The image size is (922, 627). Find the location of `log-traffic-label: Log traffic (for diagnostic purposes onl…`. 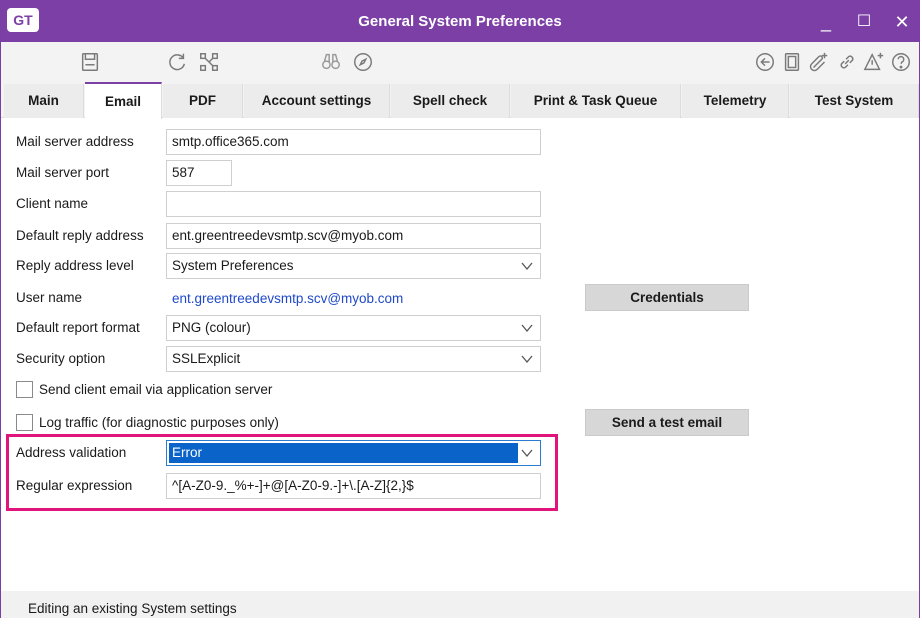

log-traffic-label: Log traffic (for diagnostic purposes onl… is located at coordinates (159, 422).